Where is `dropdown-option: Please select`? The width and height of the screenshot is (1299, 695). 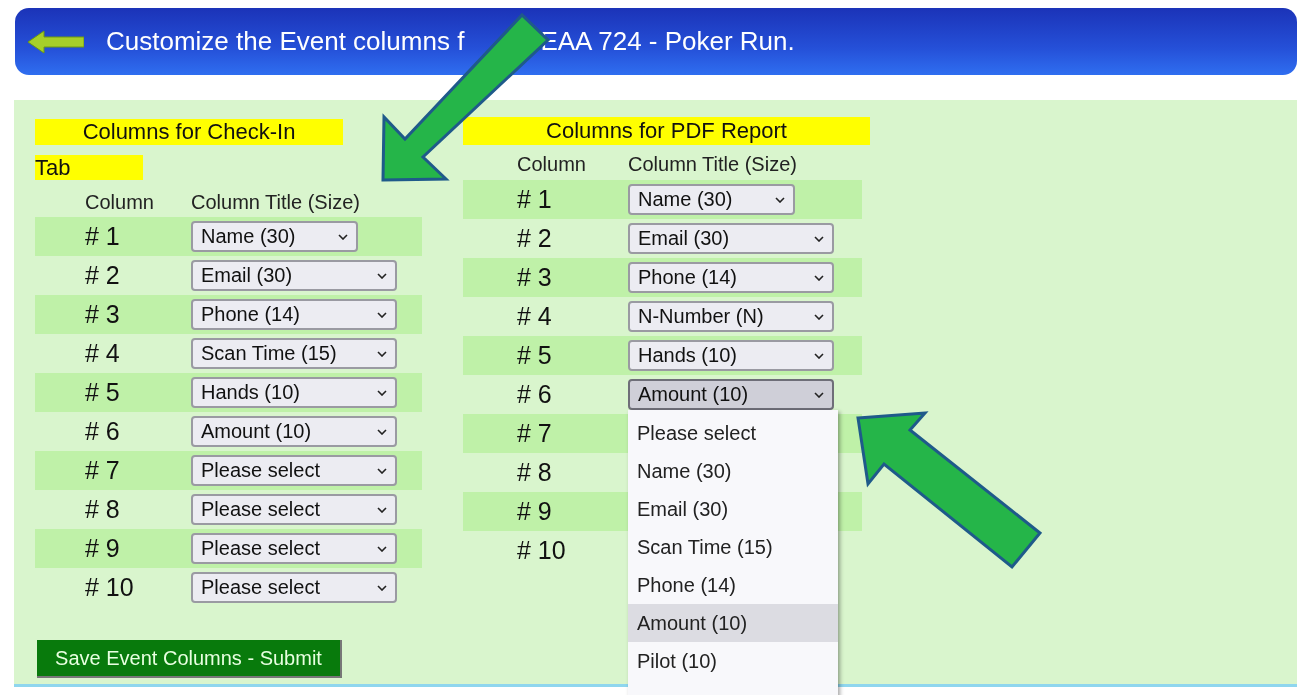 dropdown-option: Please select is located at coordinates (733, 433).